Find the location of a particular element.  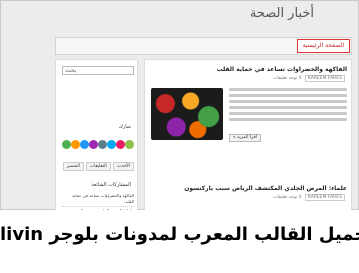

tab-comments: التعليقات is located at coordinates (98, 166).